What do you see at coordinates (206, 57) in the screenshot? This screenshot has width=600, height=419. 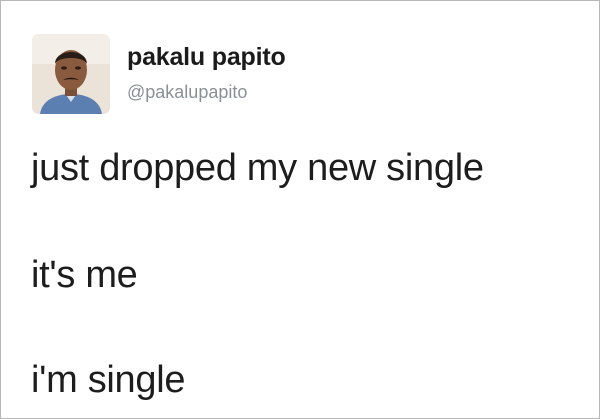 I see `display-name: pakalu papito` at bounding box center [206, 57].